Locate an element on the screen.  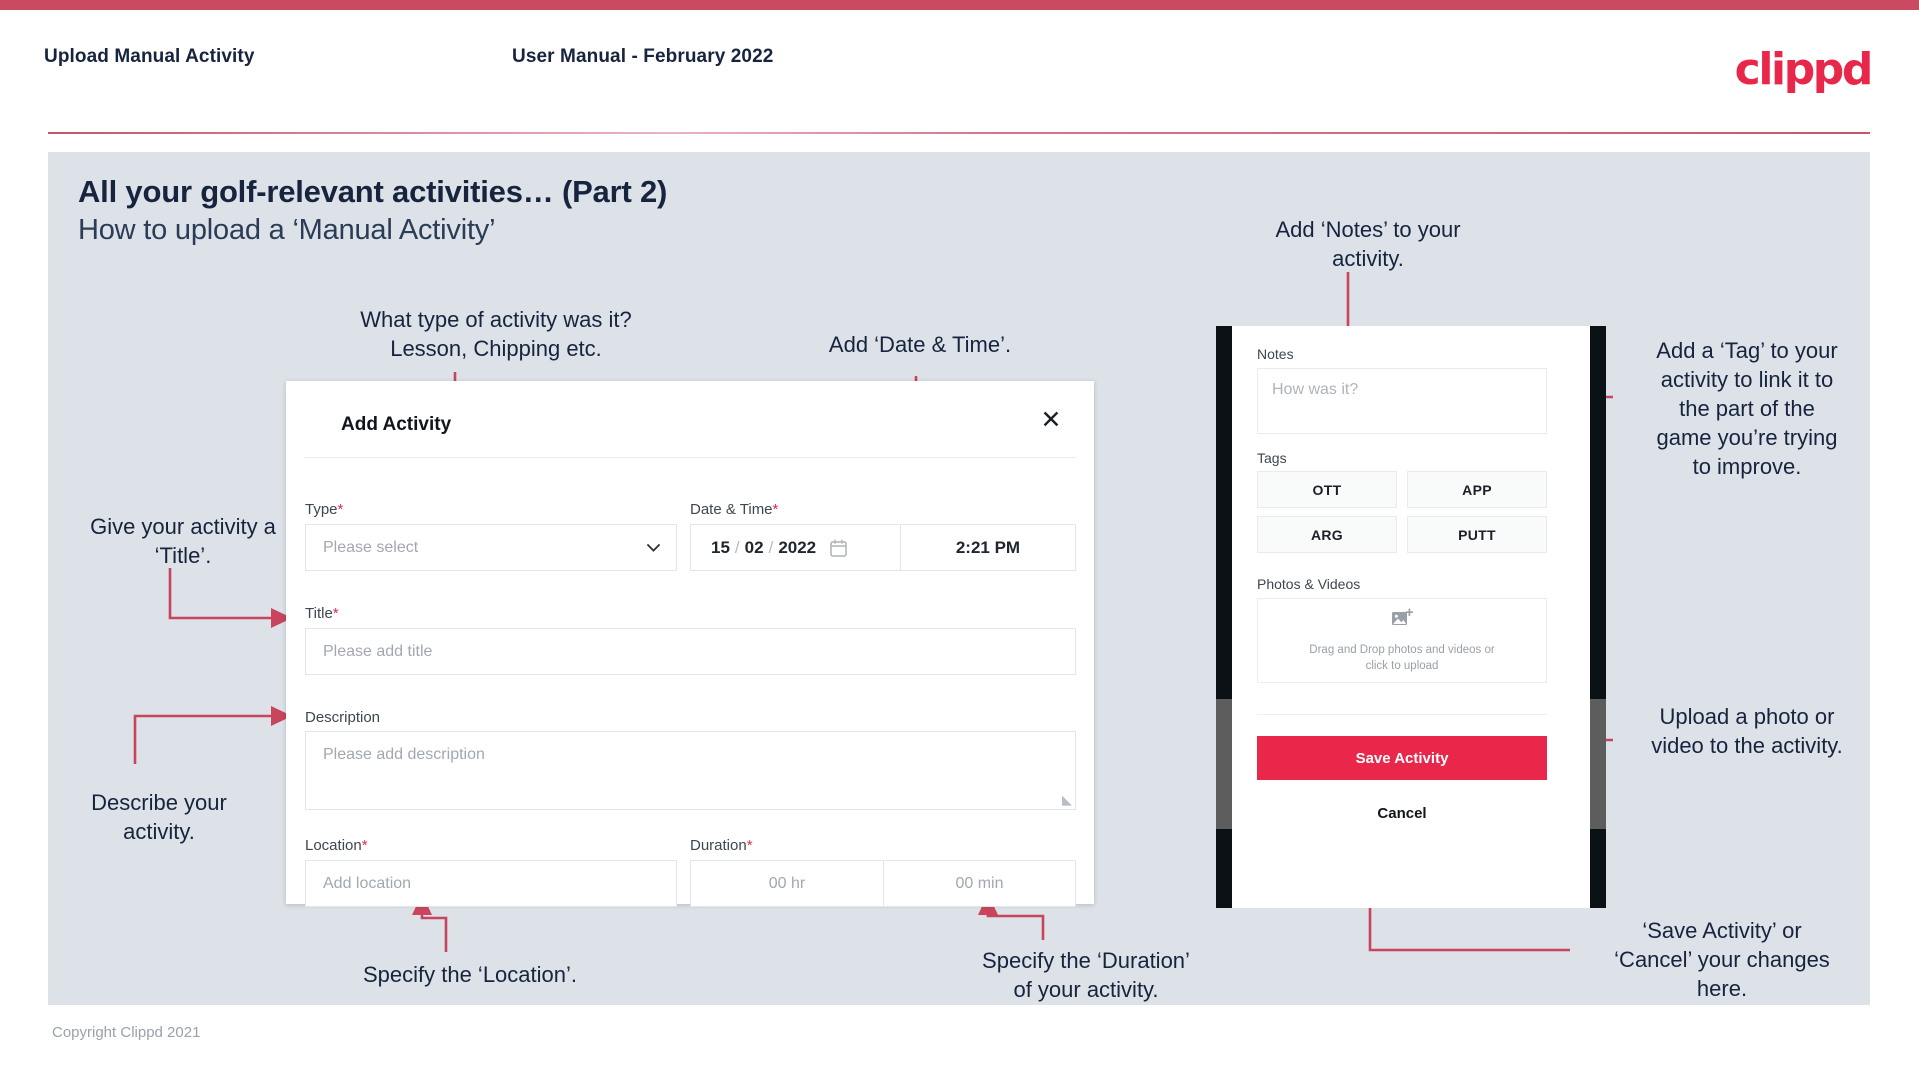
duration-field: 00 hr 00 min is located at coordinates (883, 883).